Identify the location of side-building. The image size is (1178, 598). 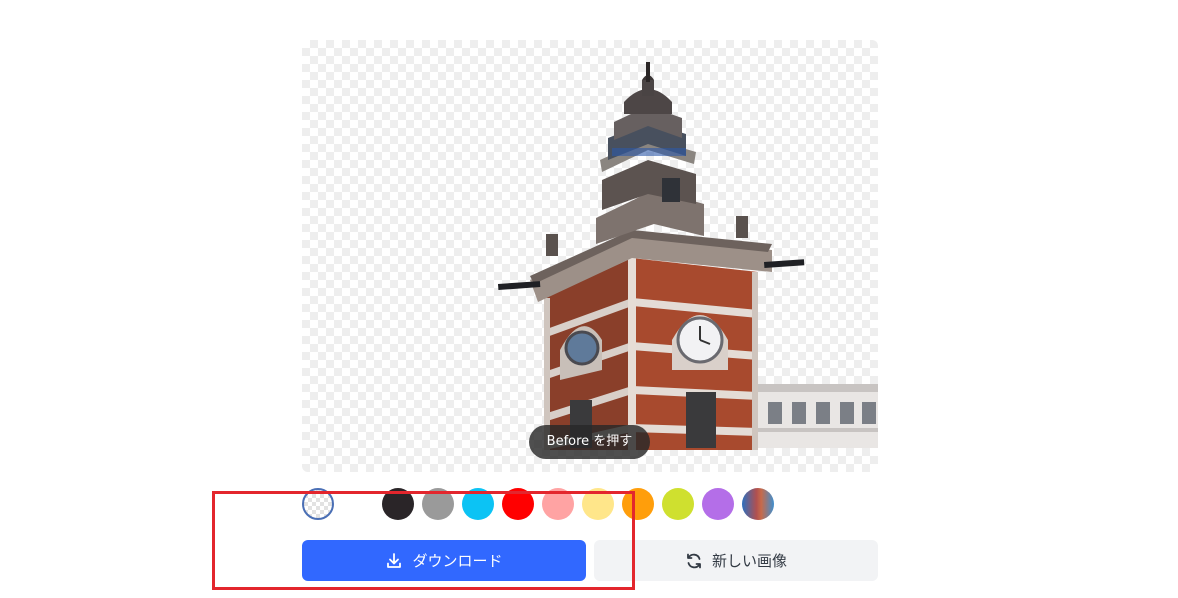
(818, 416).